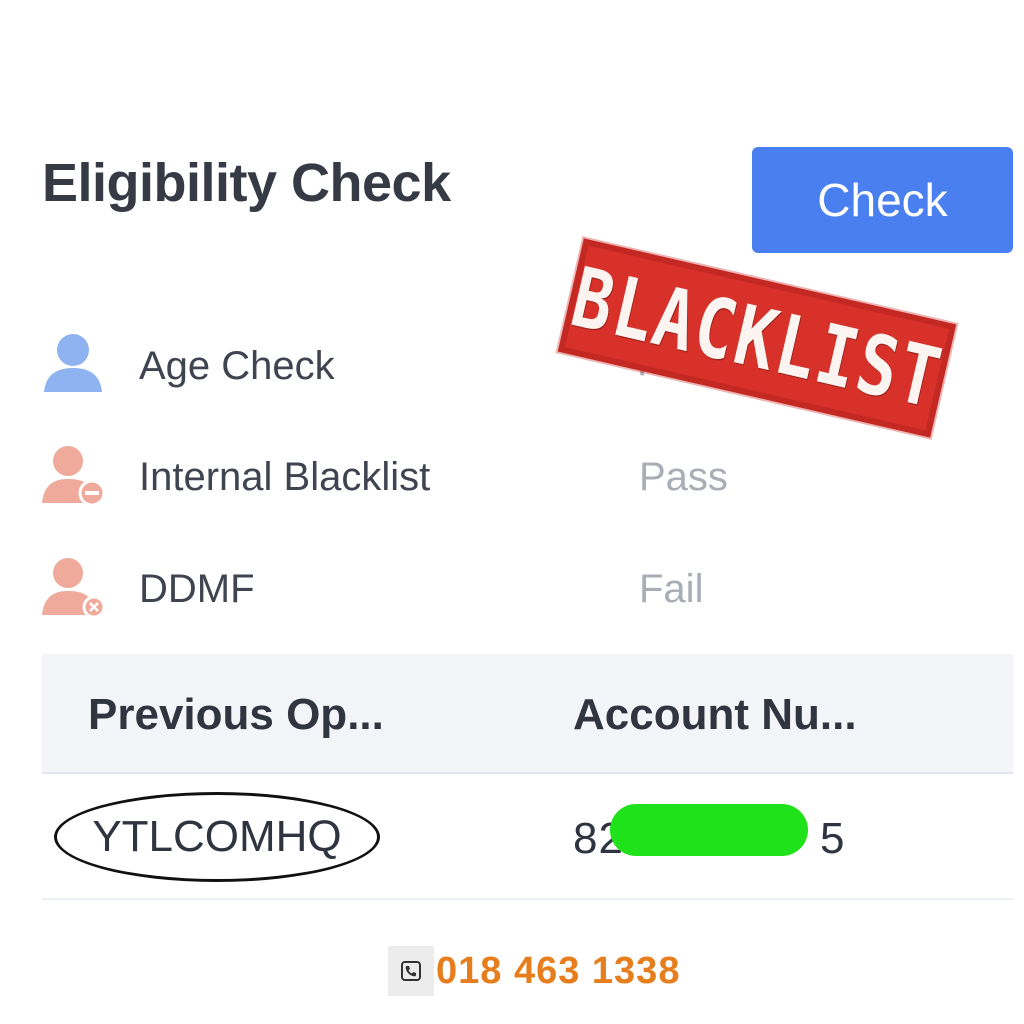 The height and width of the screenshot is (1024, 1024). I want to click on check-label: DDMF, so click(197, 589).